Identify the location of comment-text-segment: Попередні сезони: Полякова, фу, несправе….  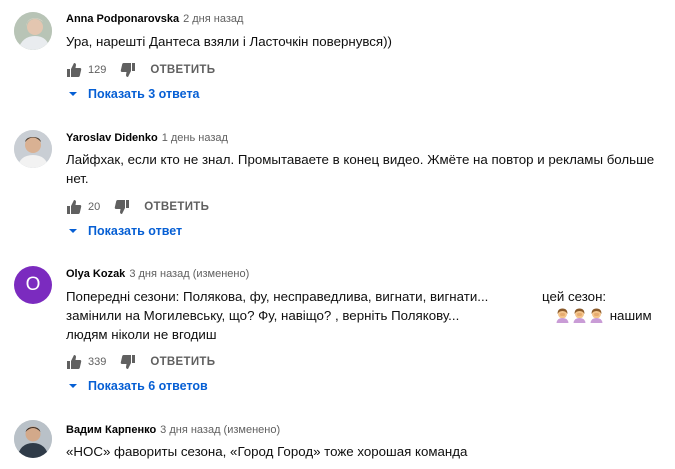
(277, 296).